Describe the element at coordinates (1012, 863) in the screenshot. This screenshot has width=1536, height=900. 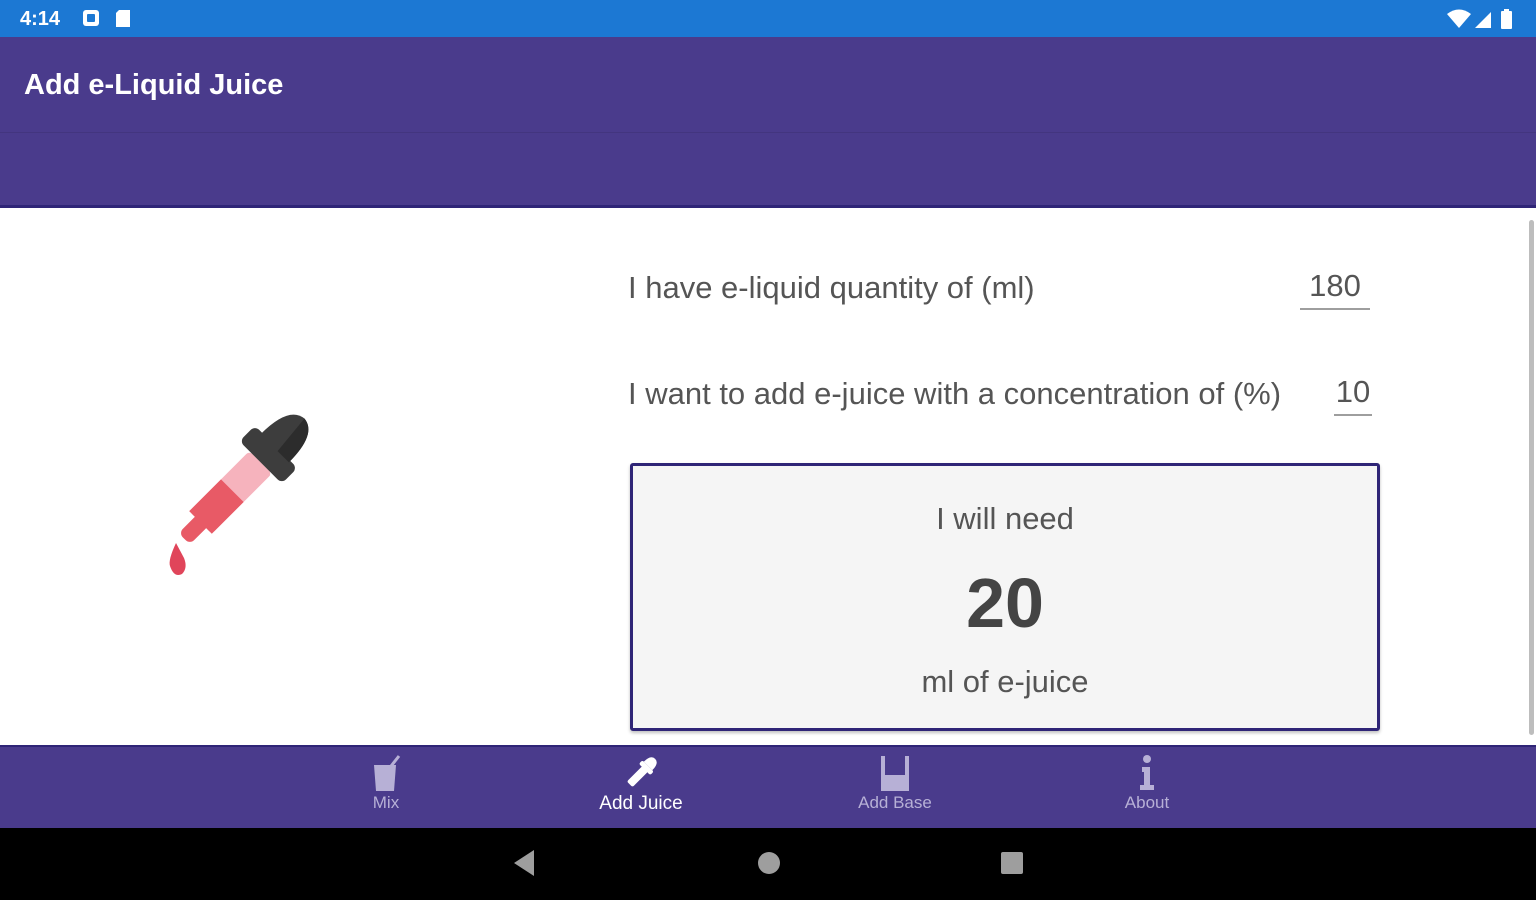
I see `recents-icon` at that location.